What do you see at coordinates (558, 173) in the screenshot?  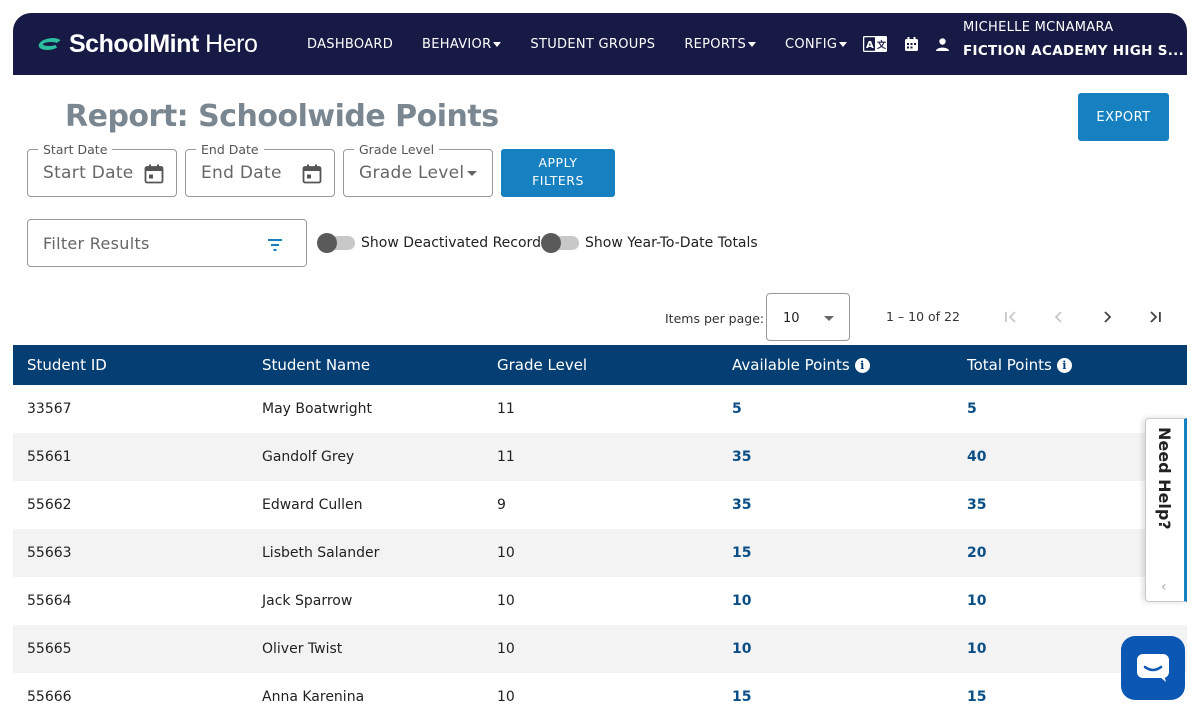 I see `apply-filters-button: APPLY FILTERS` at bounding box center [558, 173].